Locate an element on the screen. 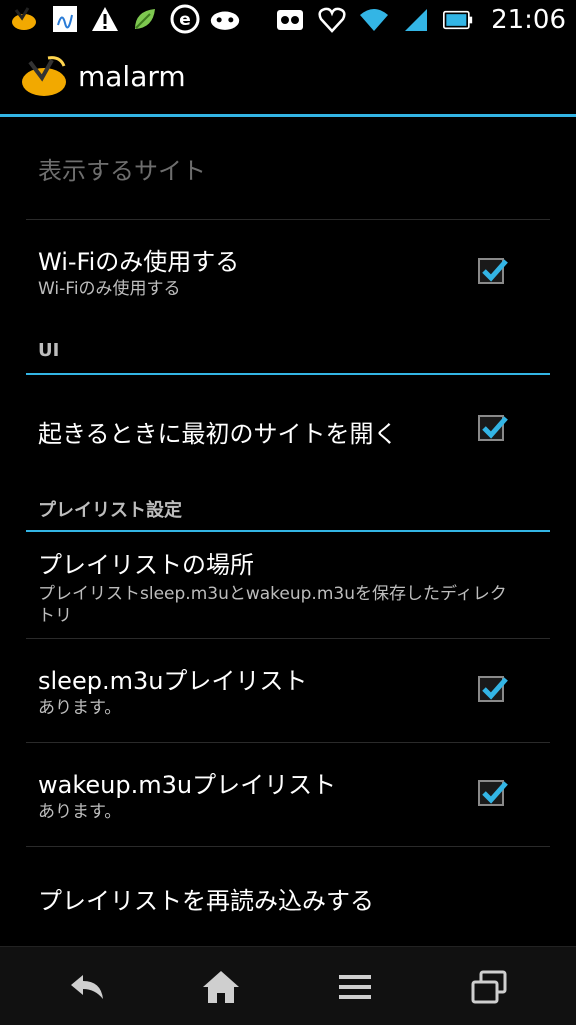 Image resolution: width=576 pixels, height=1025 pixels. category-ui-line is located at coordinates (288, 374).